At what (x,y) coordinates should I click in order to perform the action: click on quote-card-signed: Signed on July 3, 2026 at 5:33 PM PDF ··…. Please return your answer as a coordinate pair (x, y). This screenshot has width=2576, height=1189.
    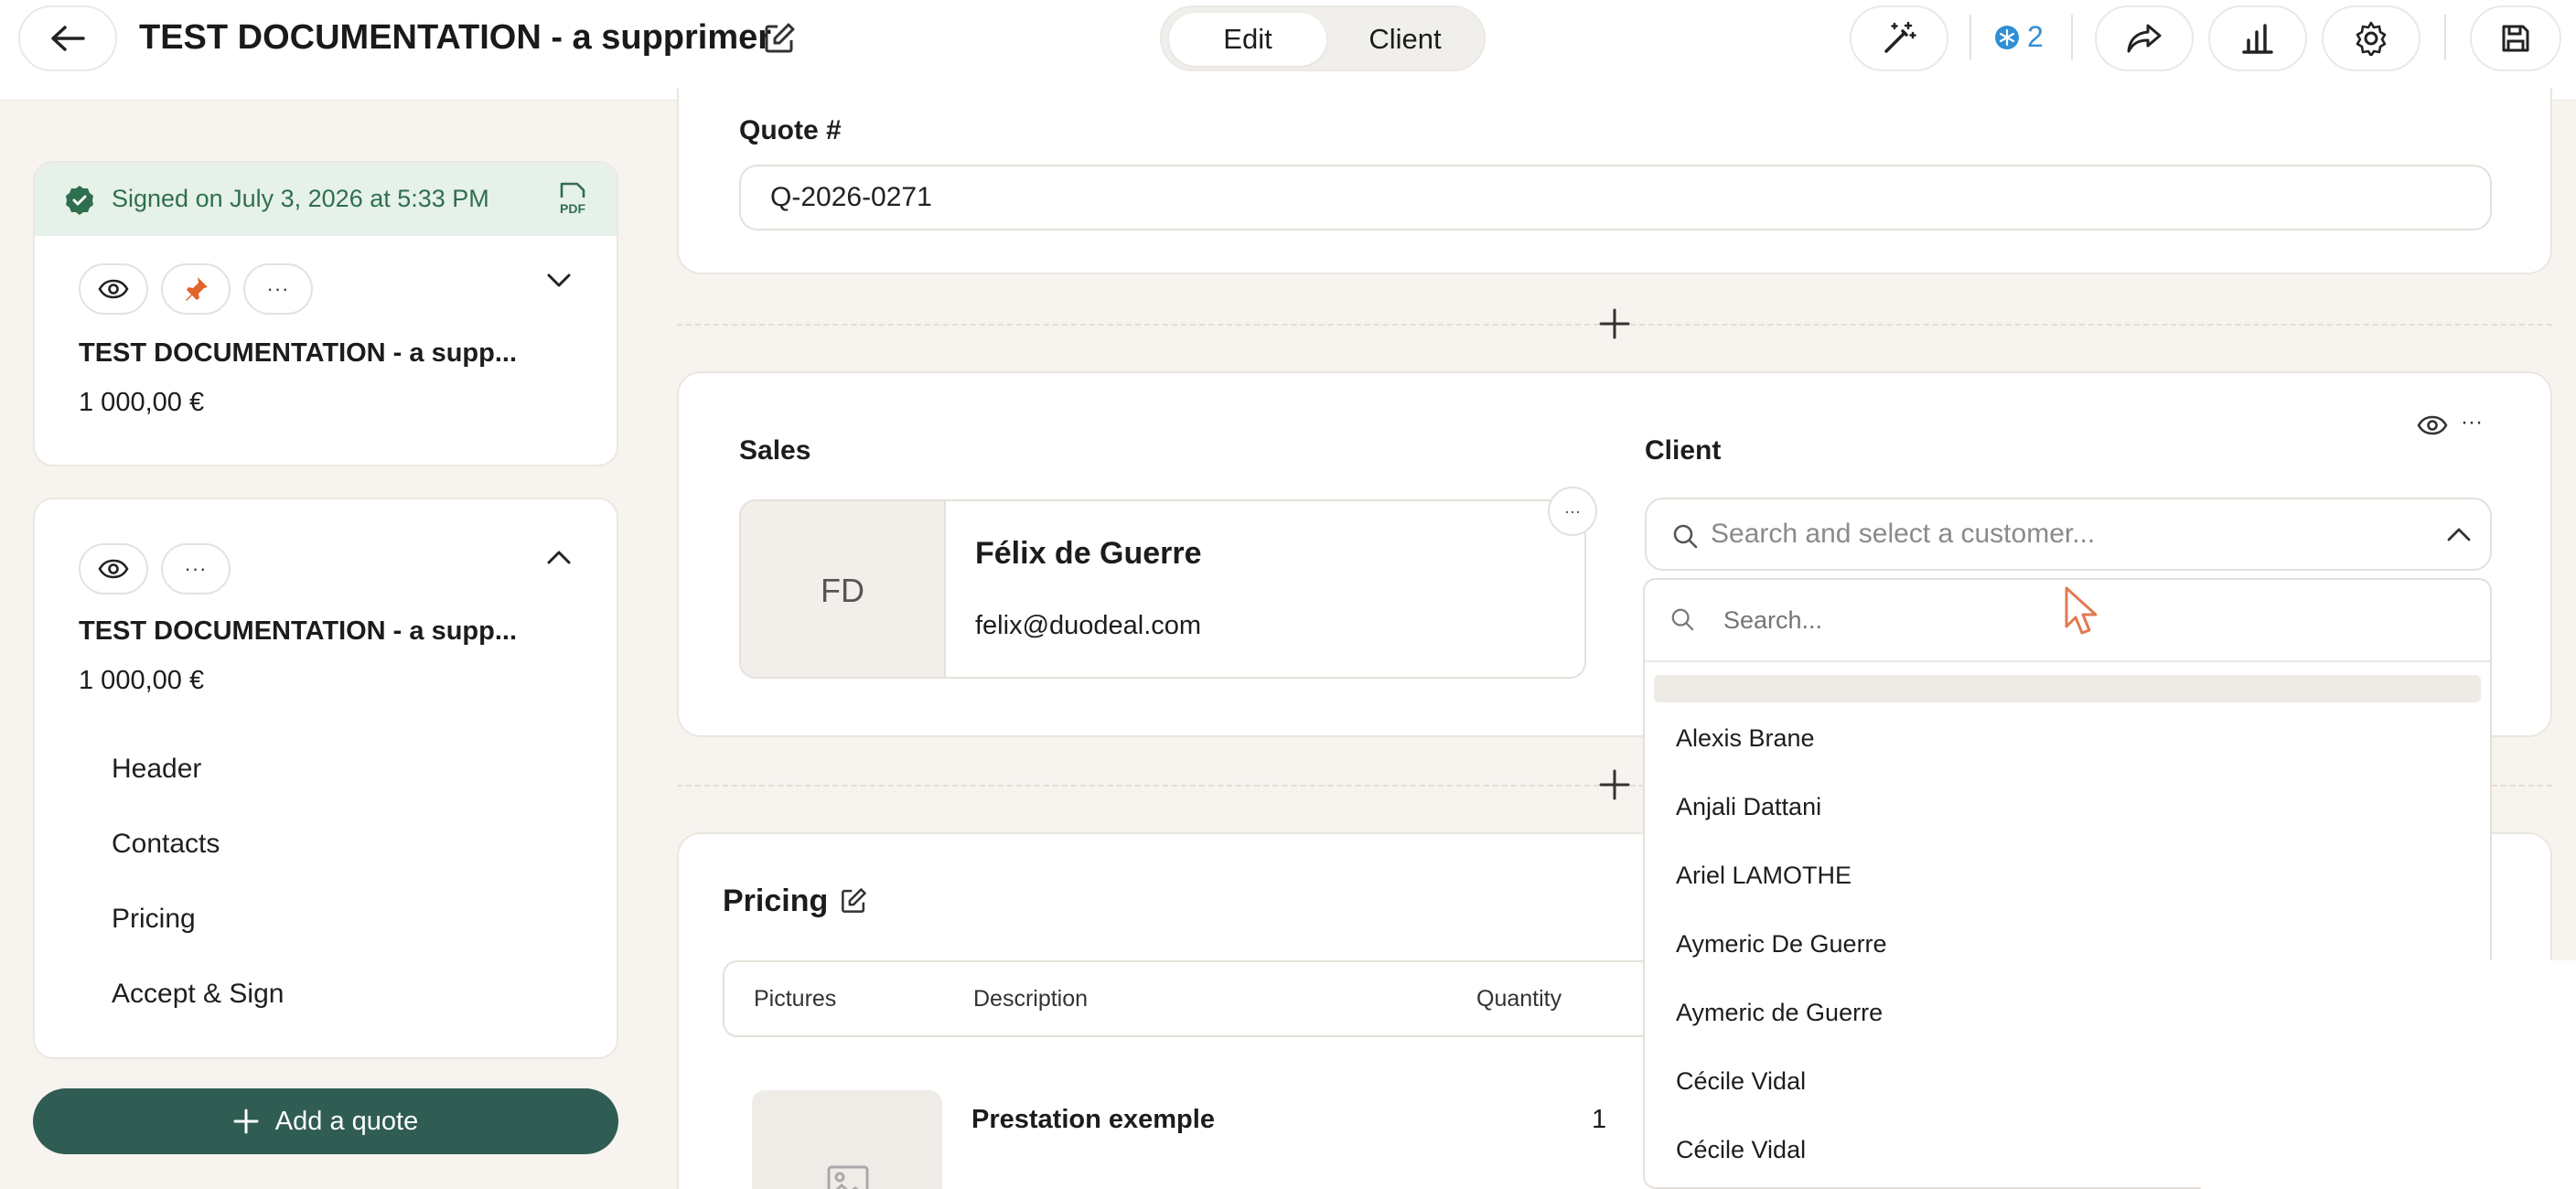
    Looking at the image, I should click on (325, 313).